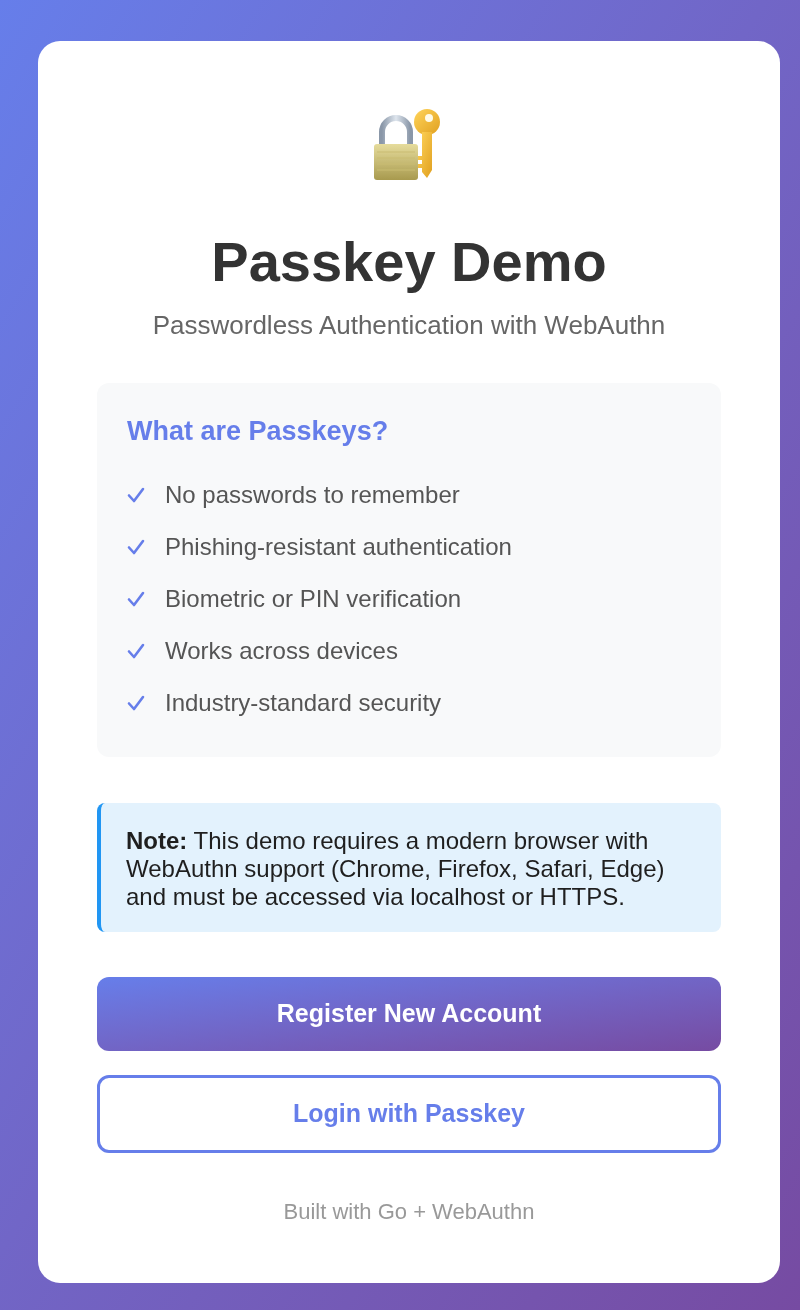  What do you see at coordinates (258, 431) in the screenshot?
I see `info-heading: What are Passkeys?` at bounding box center [258, 431].